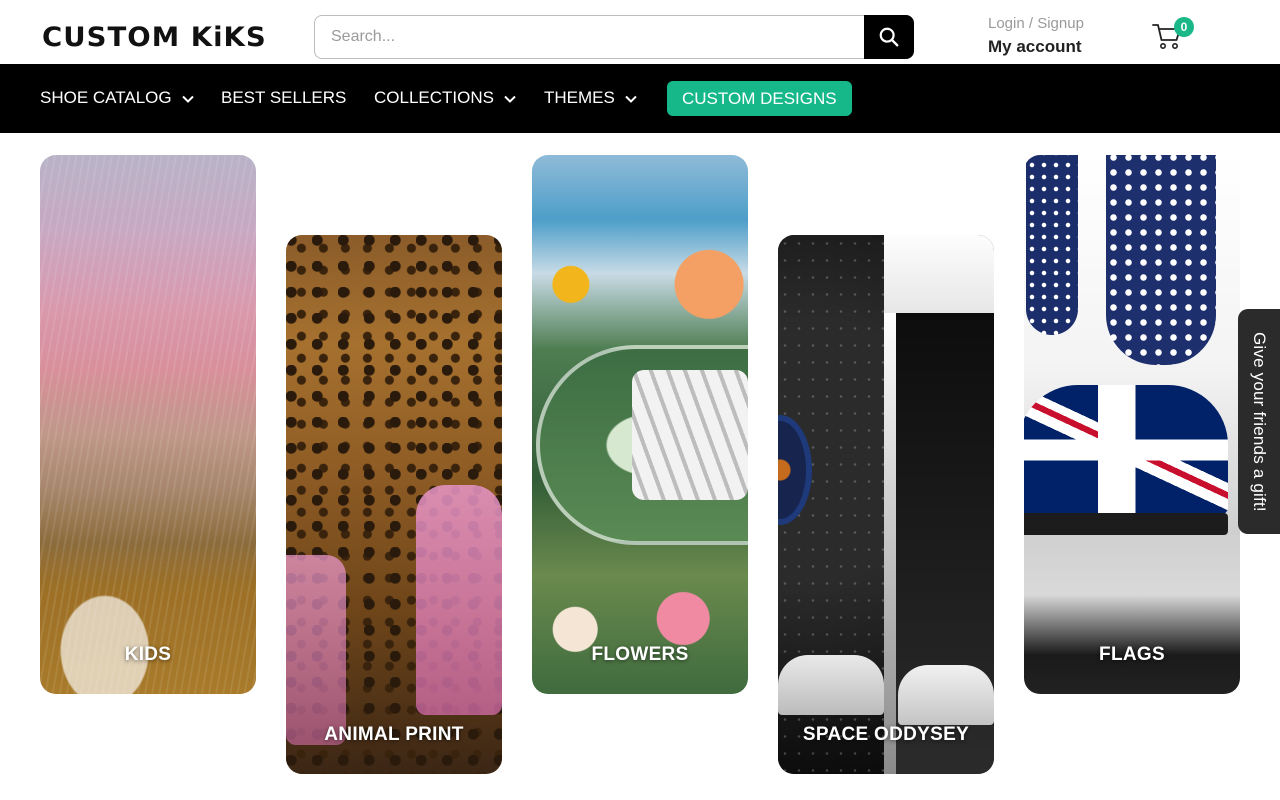  I want to click on search-button, so click(889, 37).